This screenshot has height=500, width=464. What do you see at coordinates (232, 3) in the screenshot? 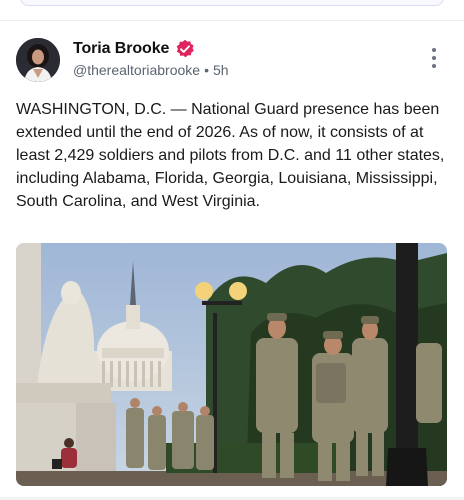
I see `previous-card-edge` at bounding box center [232, 3].